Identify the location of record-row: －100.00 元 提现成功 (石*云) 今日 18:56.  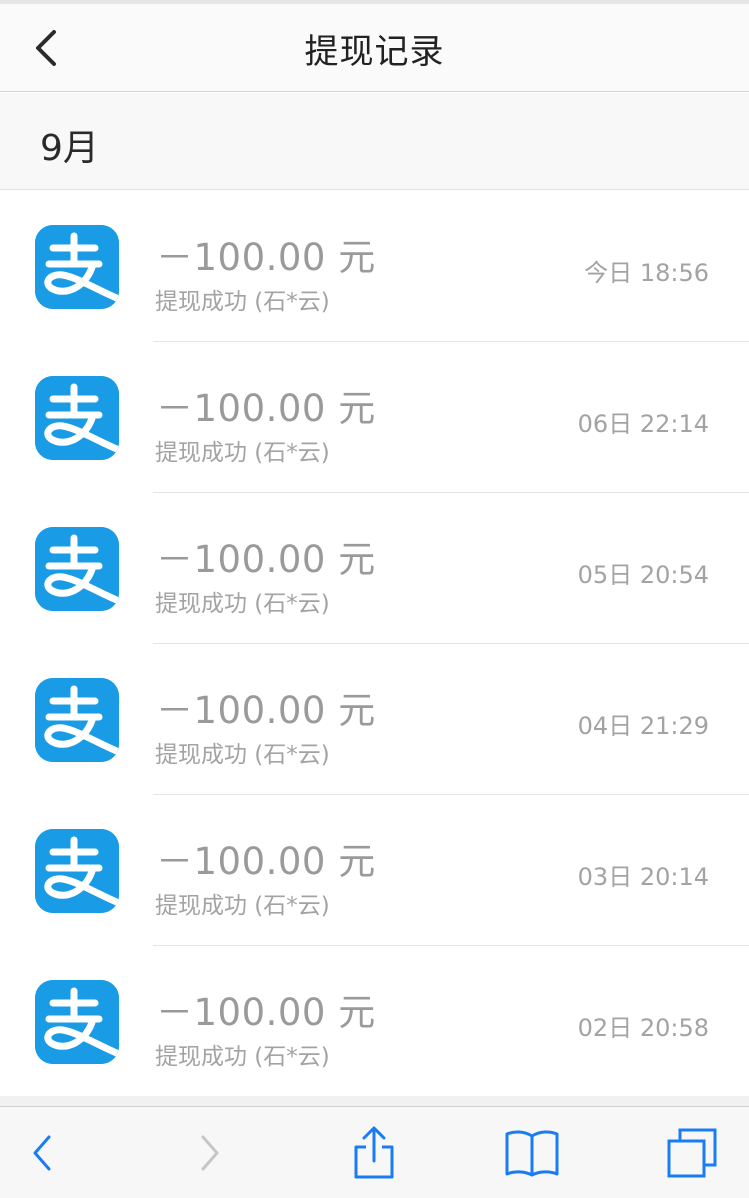
(374, 266).